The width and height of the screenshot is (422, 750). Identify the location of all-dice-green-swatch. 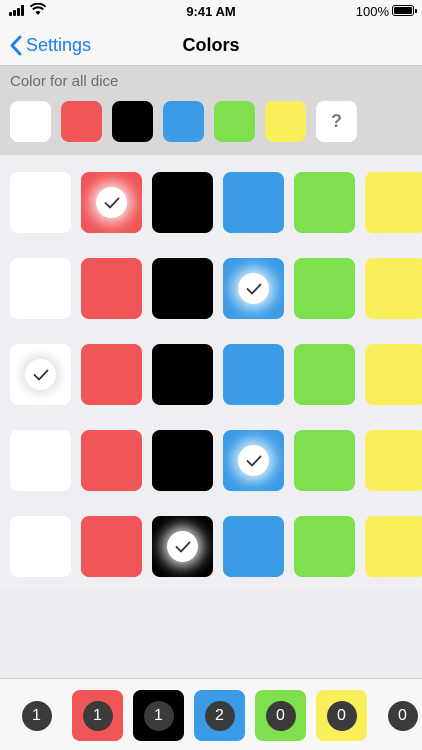
(234, 121).